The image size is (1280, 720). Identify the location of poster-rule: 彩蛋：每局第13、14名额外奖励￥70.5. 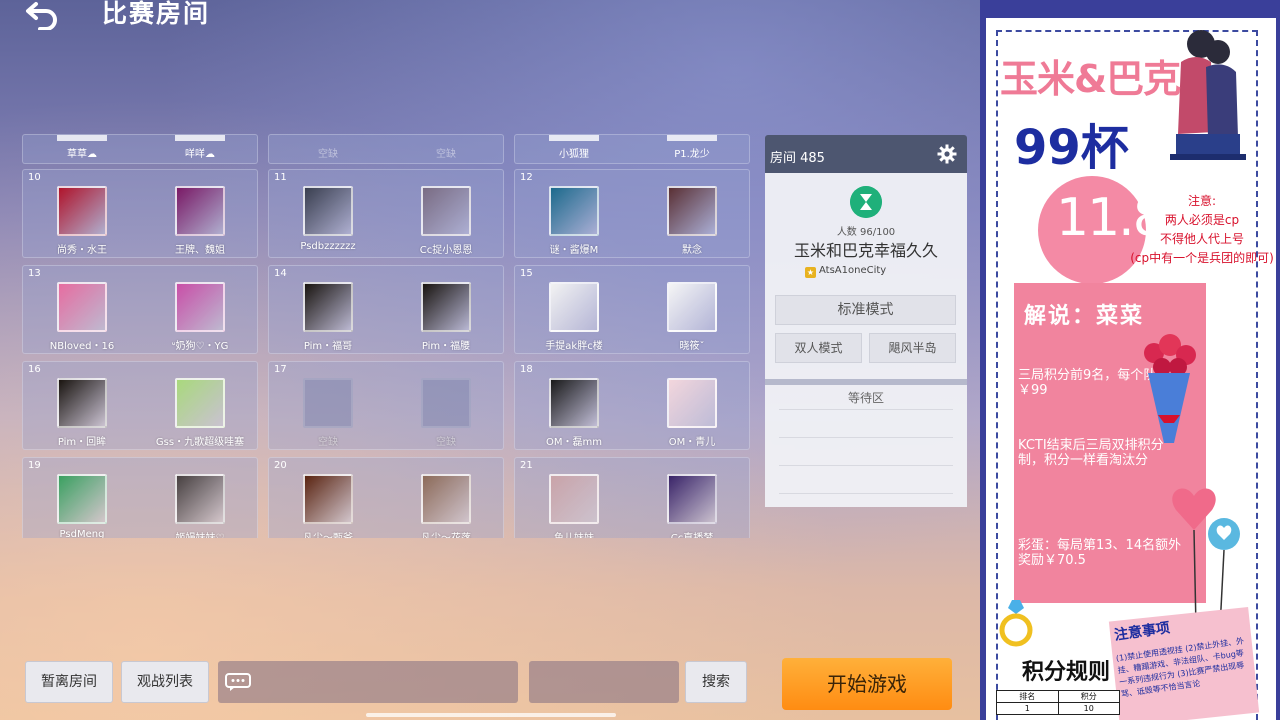
(1100, 553).